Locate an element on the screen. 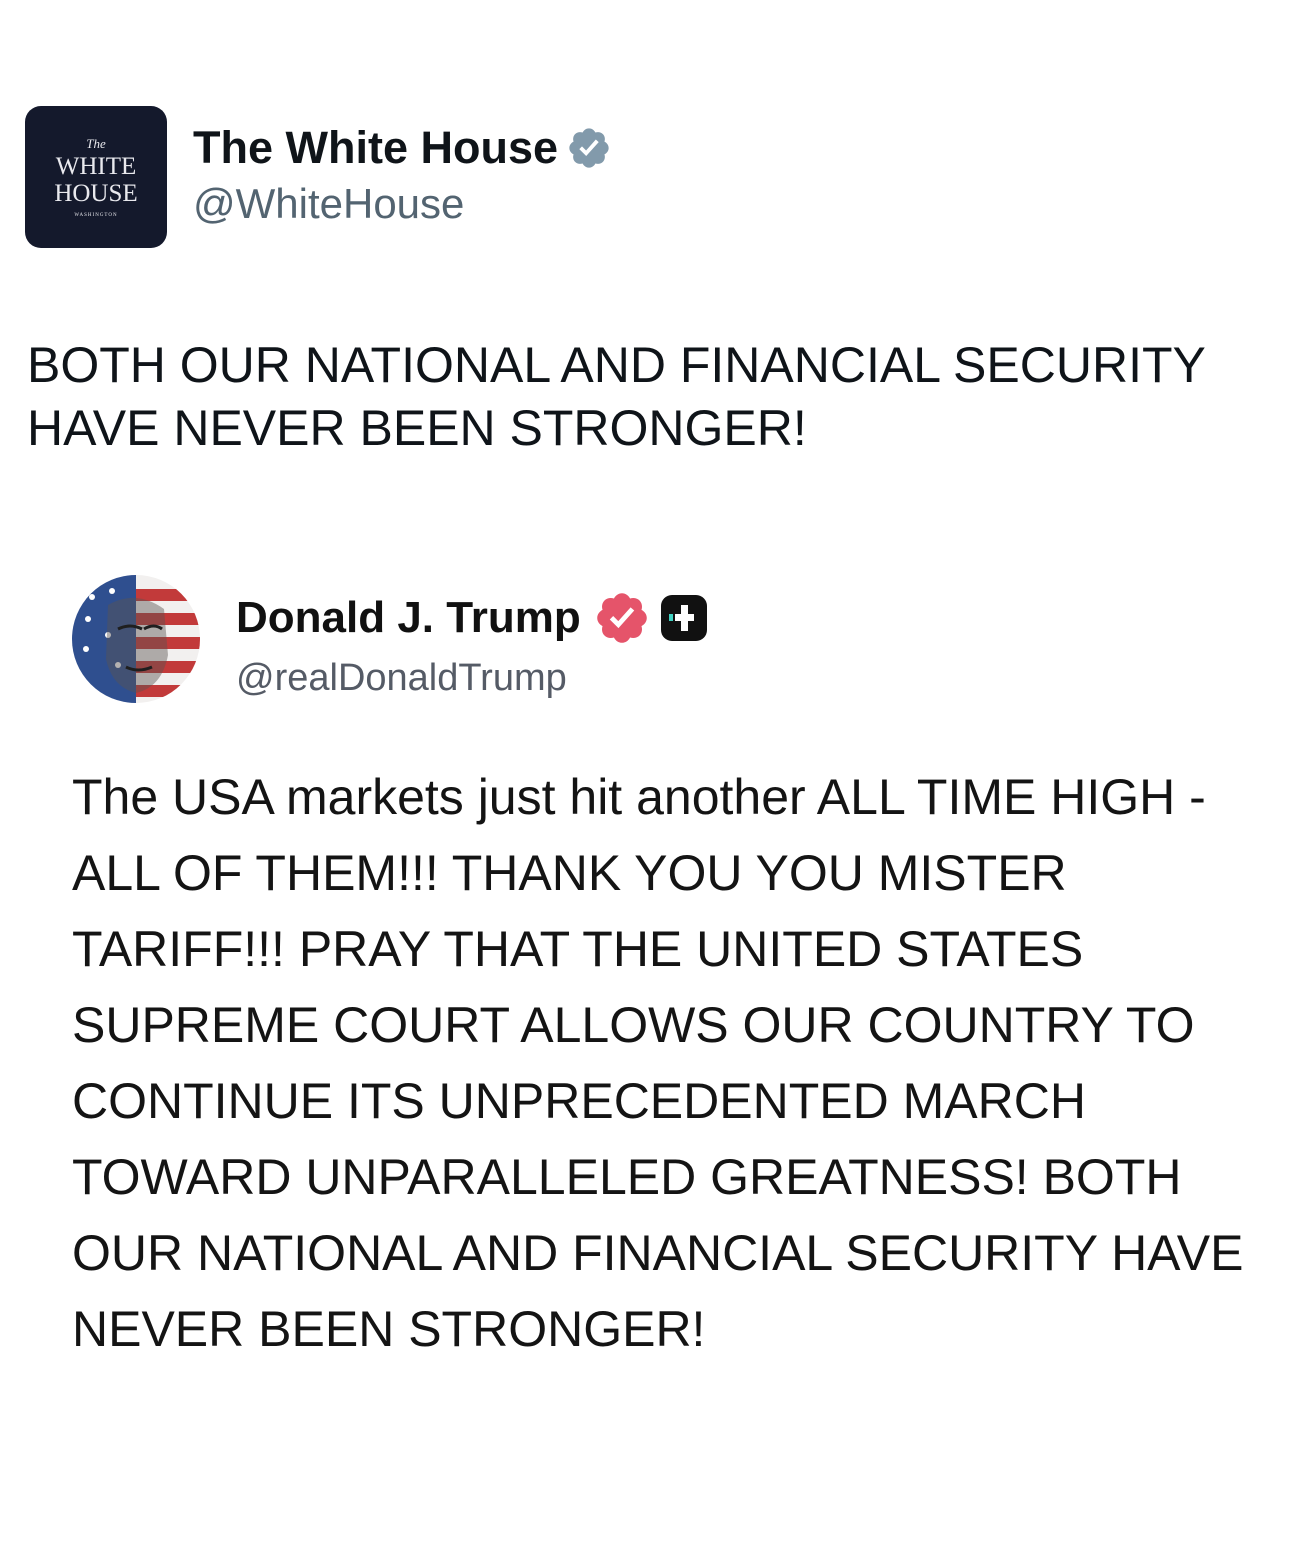 The image size is (1289, 1541). quoted-post-header: Donald J. Trump @realDonaldTrump is located at coordinates (662, 639).